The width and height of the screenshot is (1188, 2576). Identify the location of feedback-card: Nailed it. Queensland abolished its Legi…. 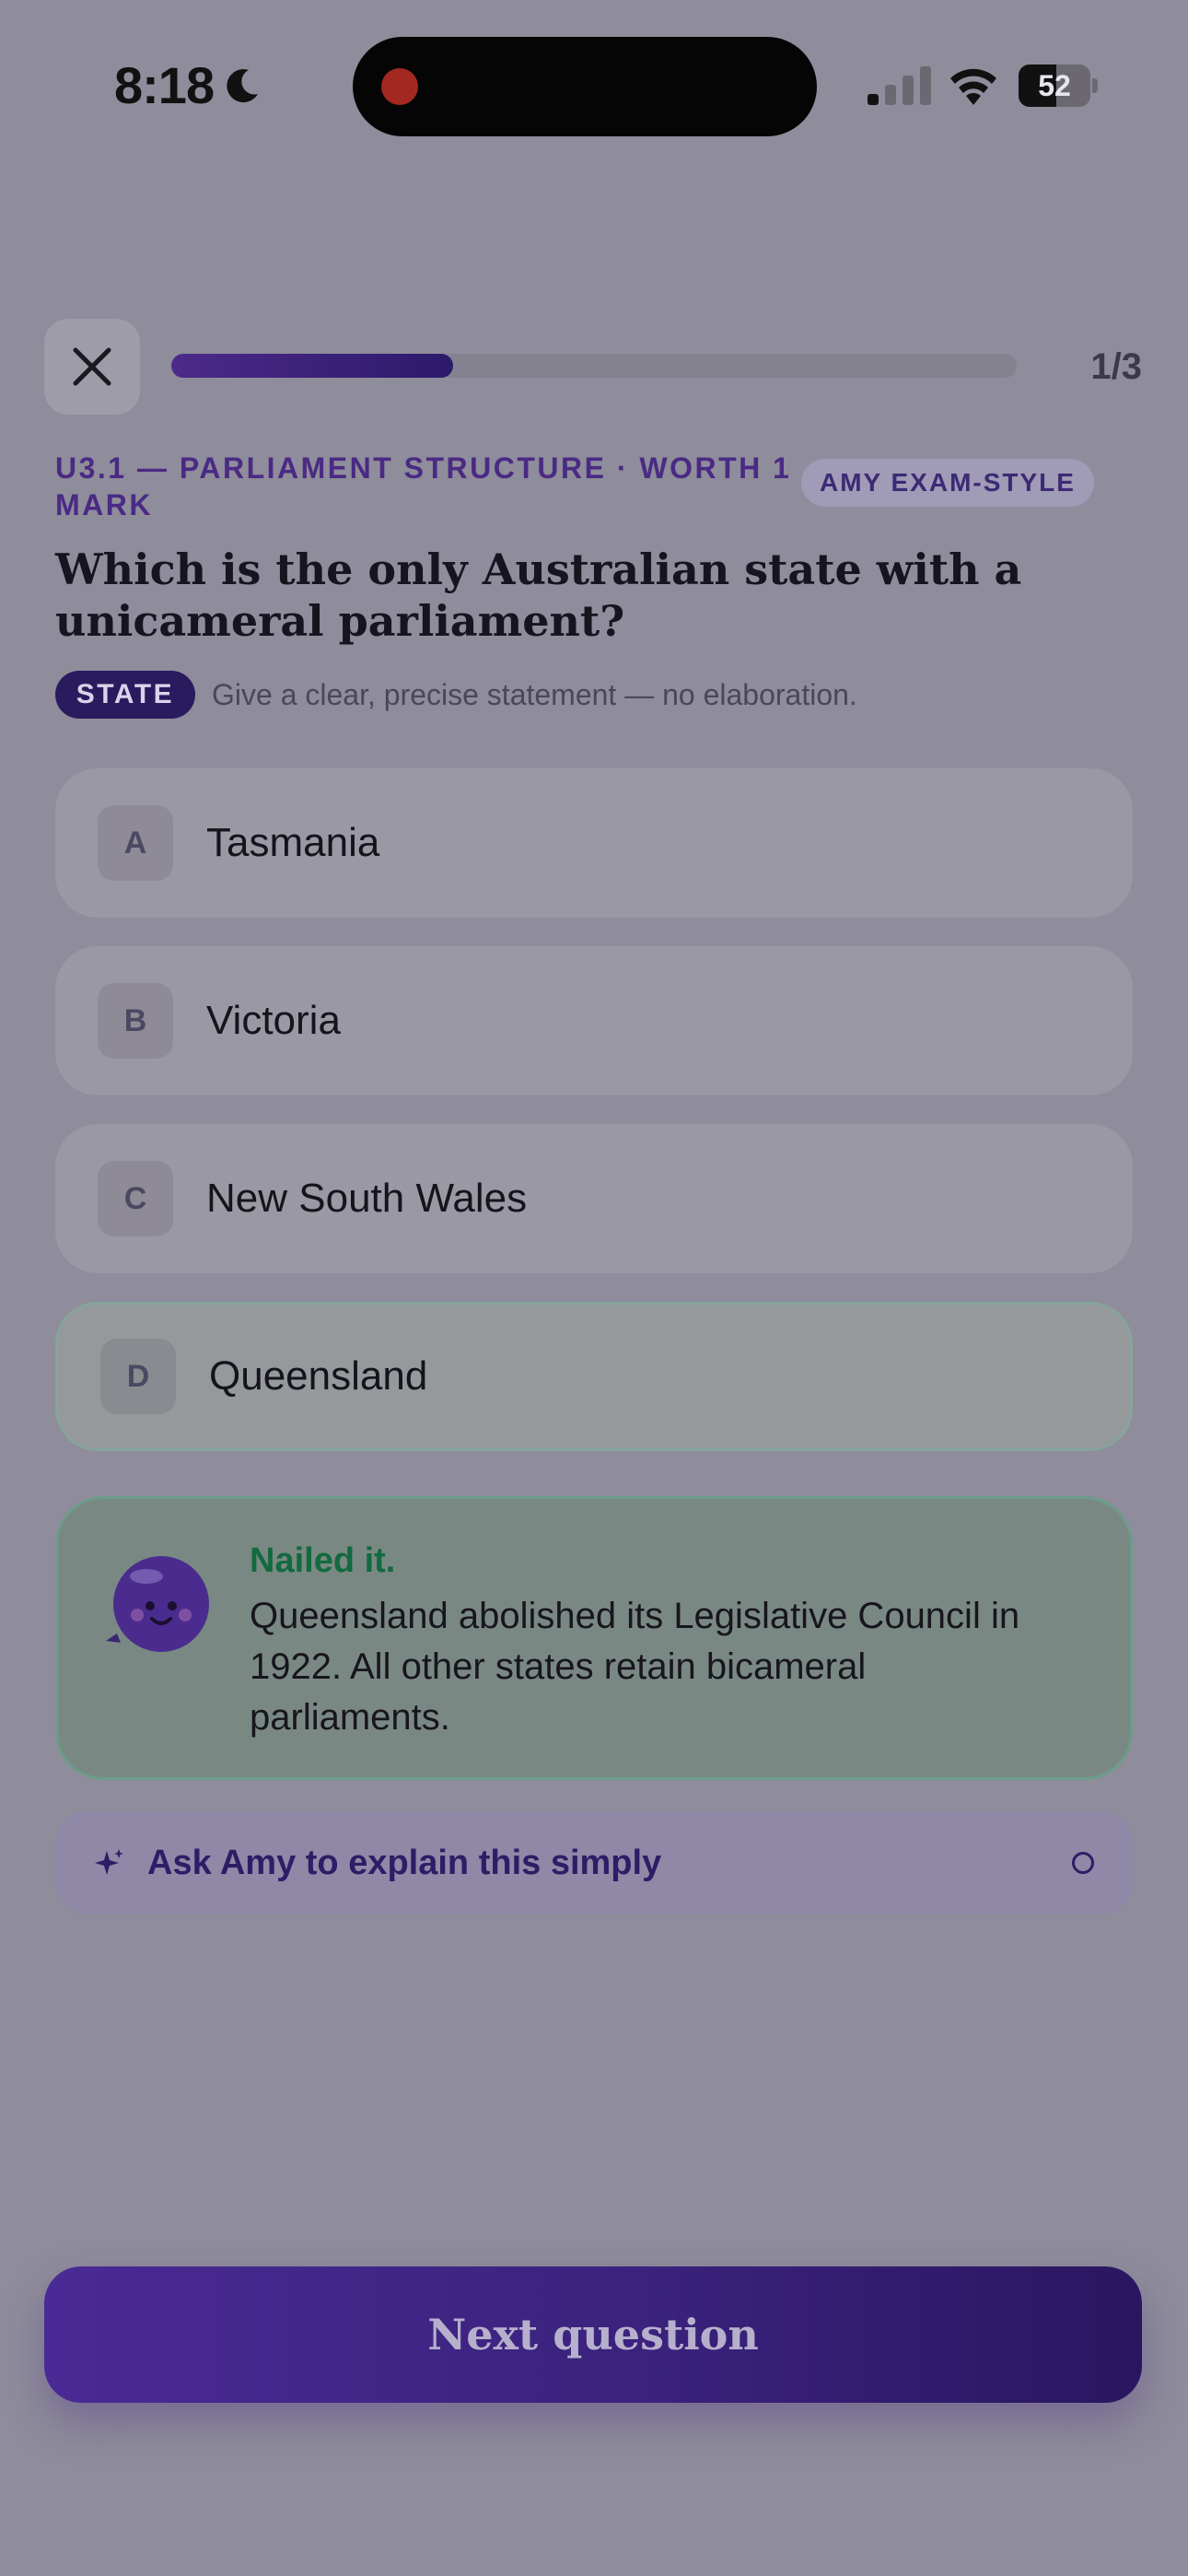
(594, 1638).